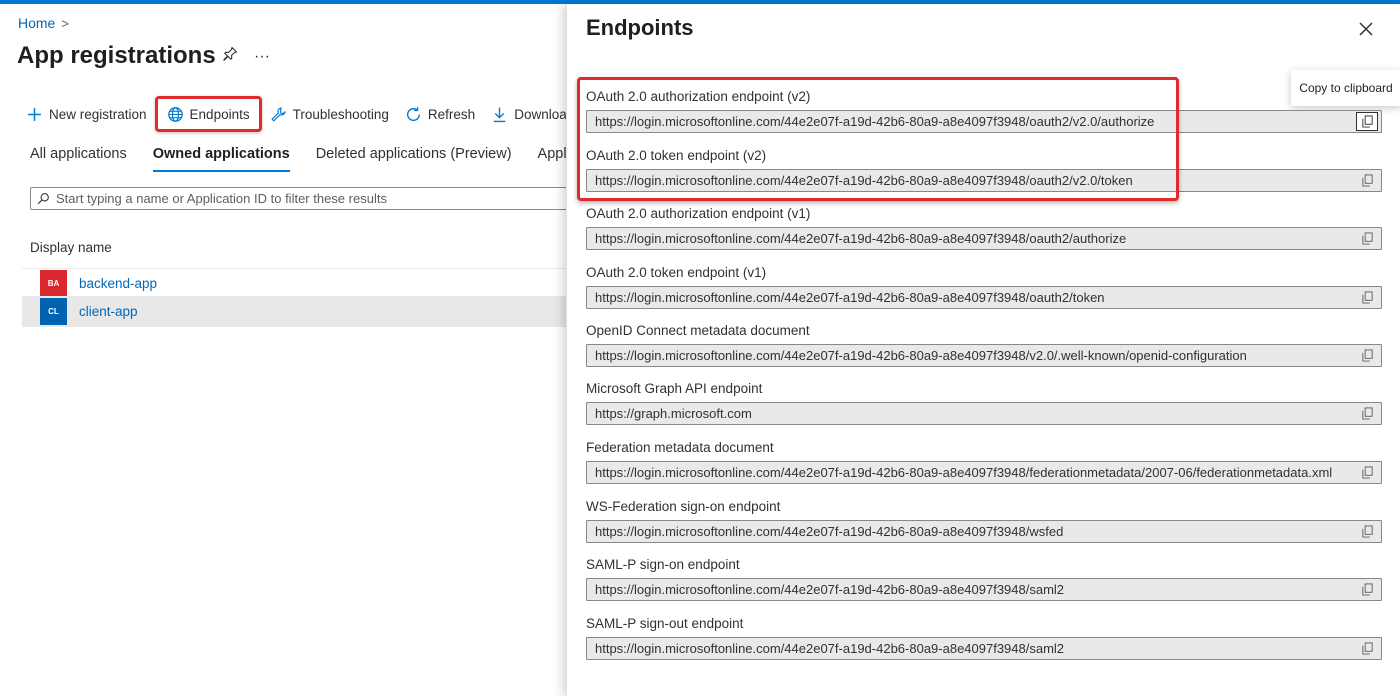 The height and width of the screenshot is (696, 1400). I want to click on search-icon, so click(43, 199).